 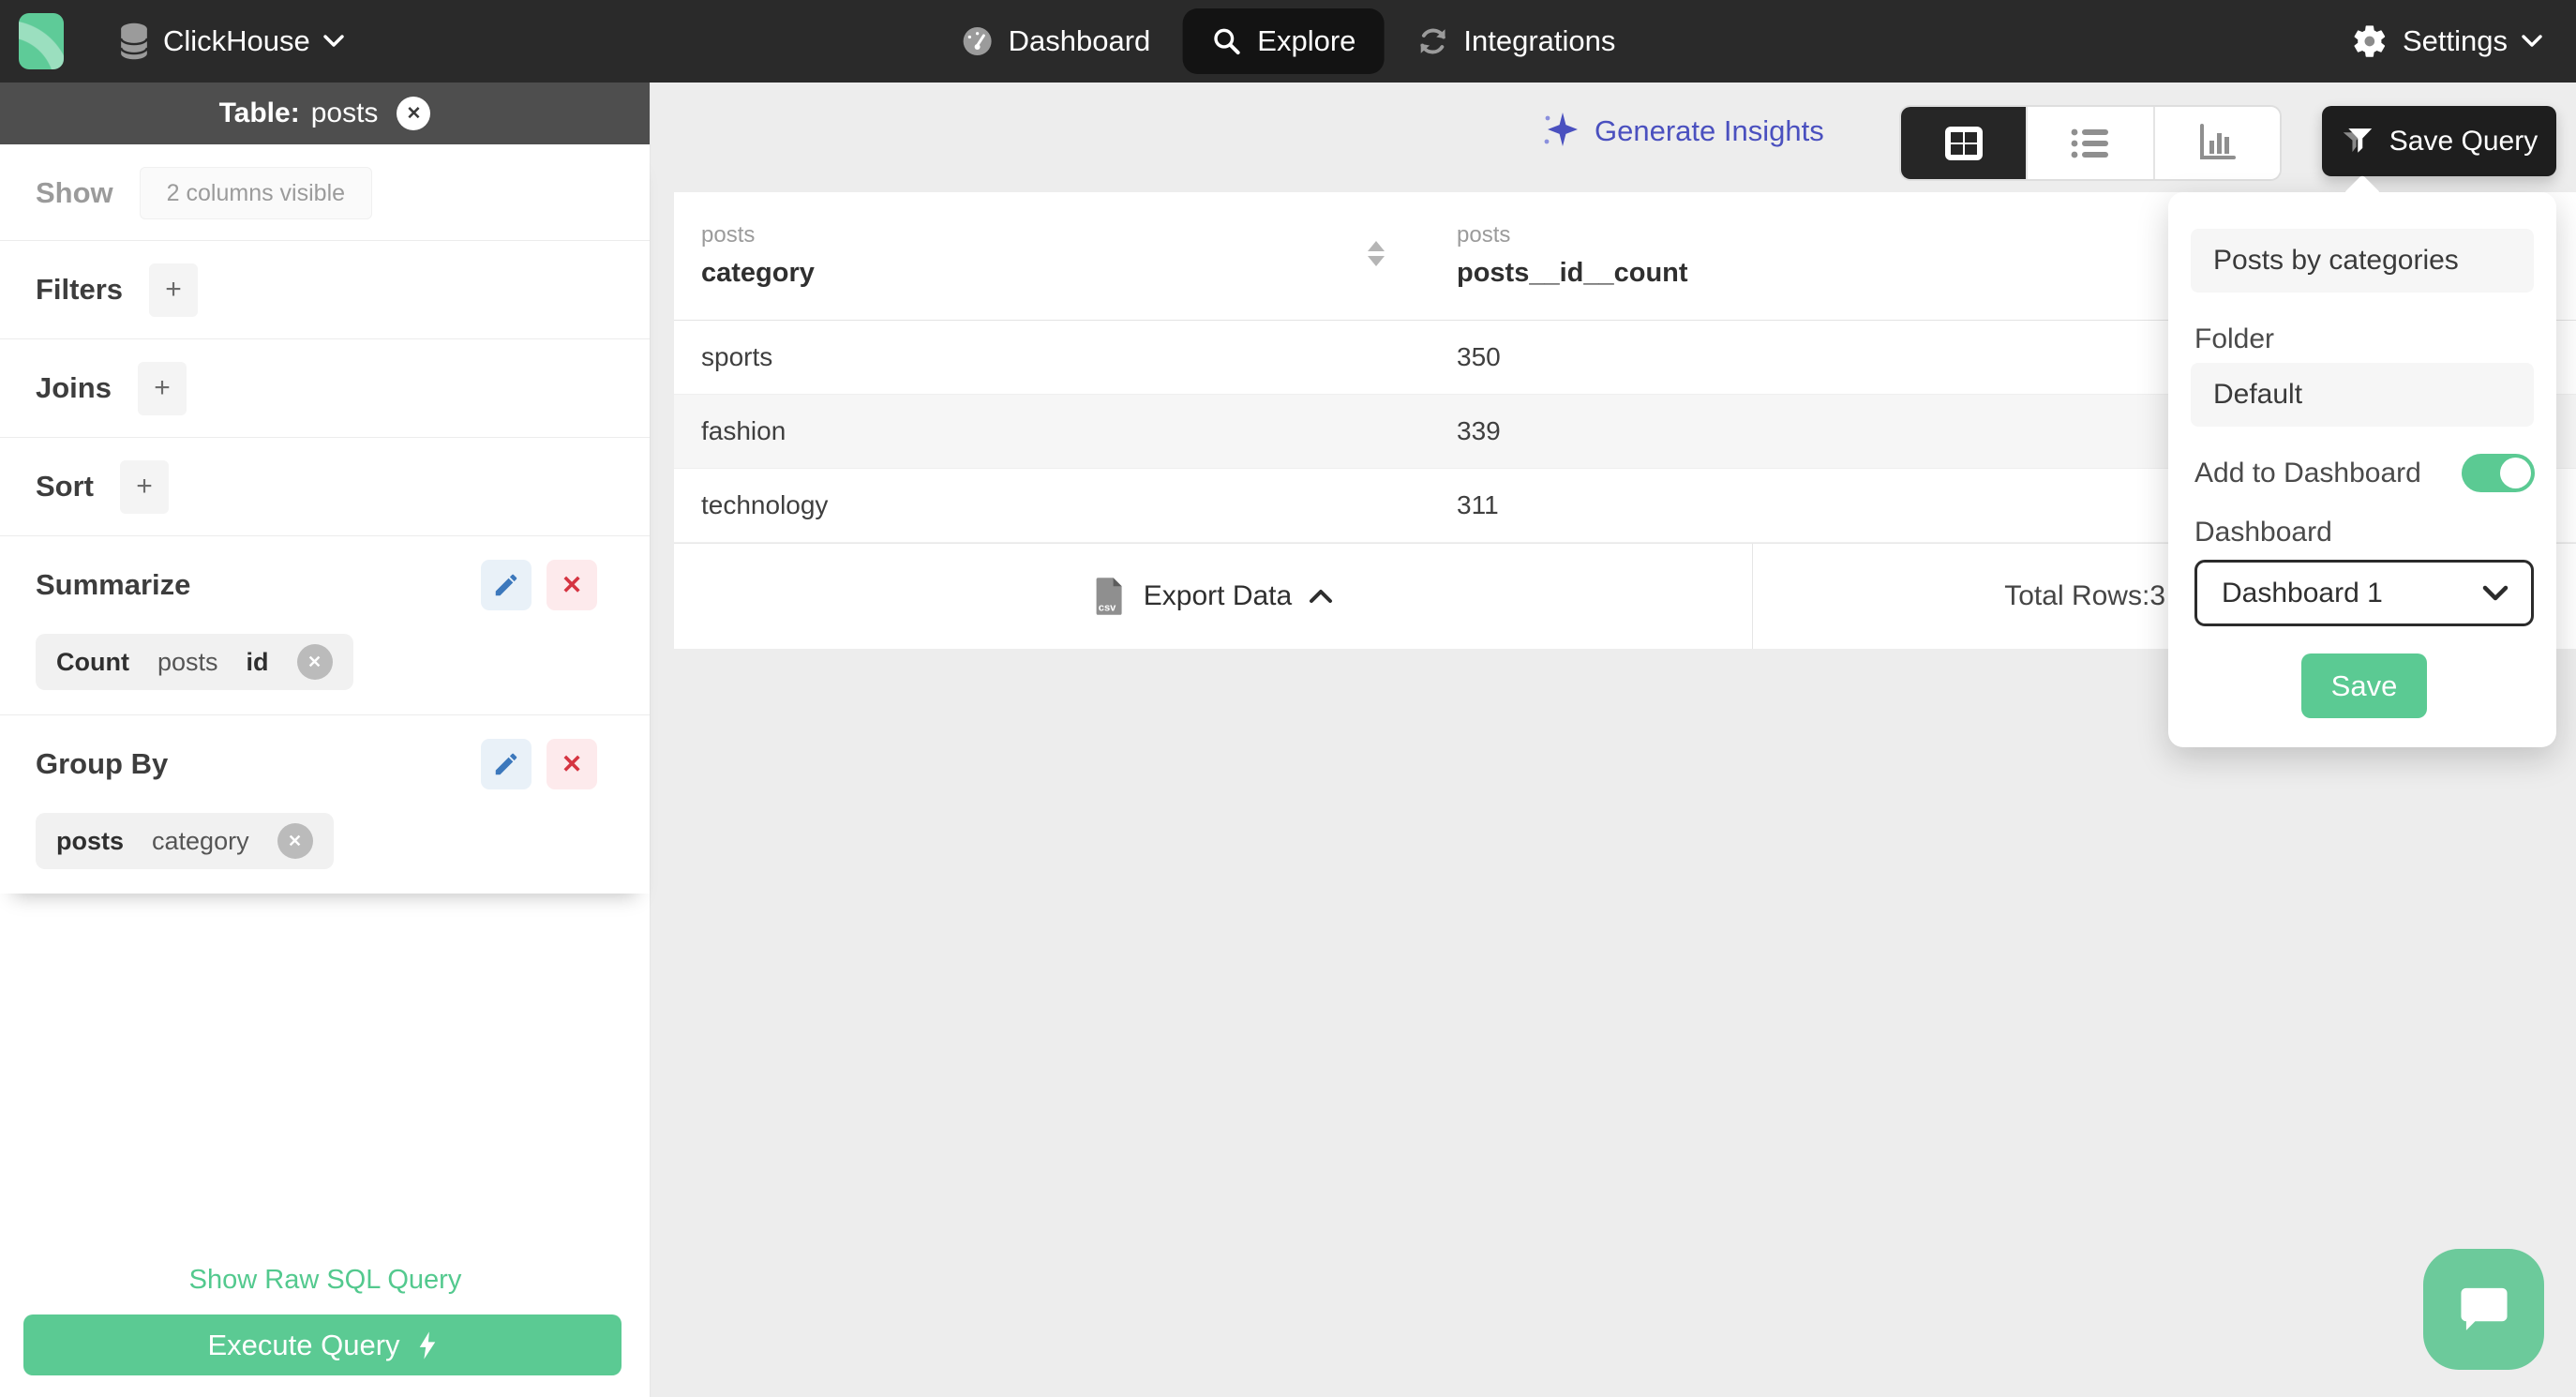 I want to click on nav-integrations: Integrations, so click(x=1515, y=41).